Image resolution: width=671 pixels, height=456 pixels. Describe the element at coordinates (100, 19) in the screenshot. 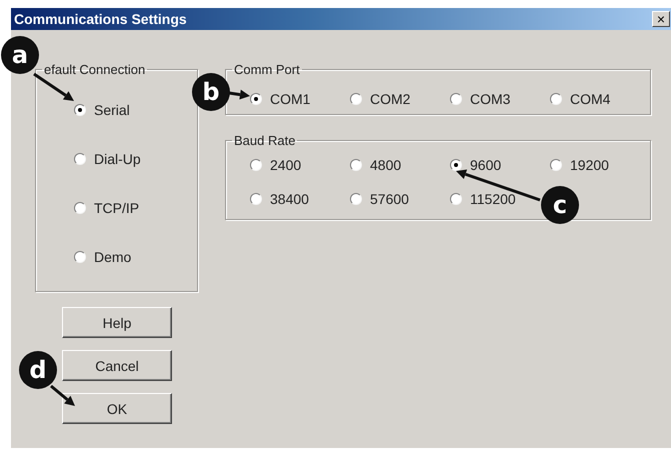

I see `window-title: Communications Settings` at that location.